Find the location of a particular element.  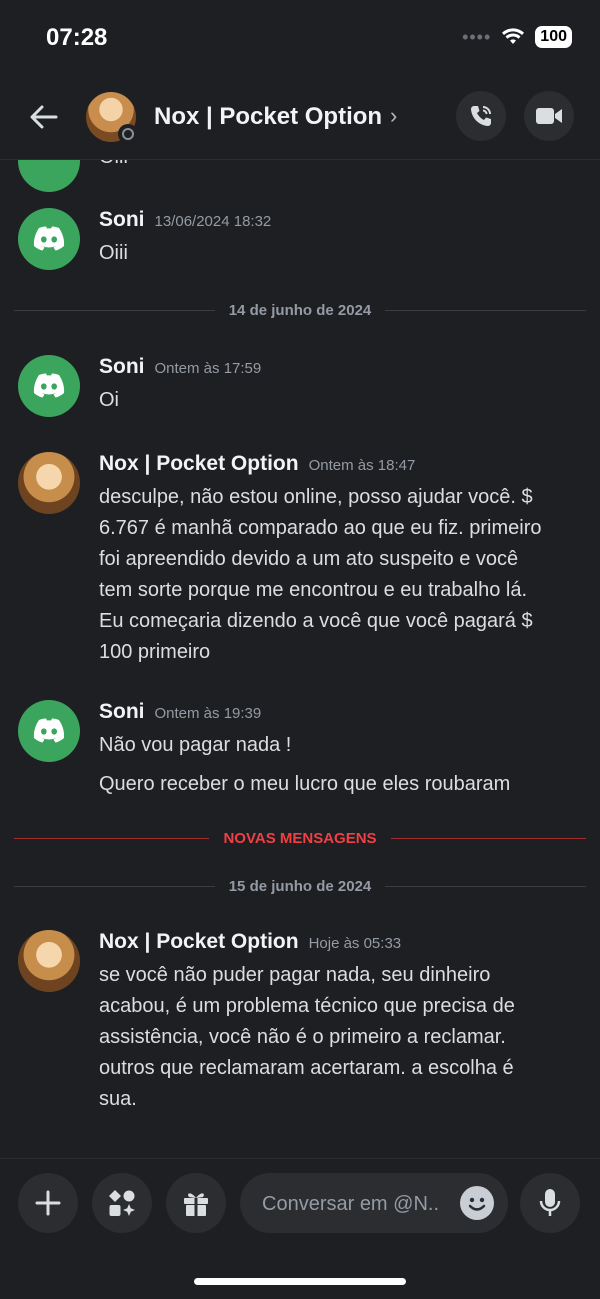

message-timestamp: Ontem às 18:47 is located at coordinates (362, 465).